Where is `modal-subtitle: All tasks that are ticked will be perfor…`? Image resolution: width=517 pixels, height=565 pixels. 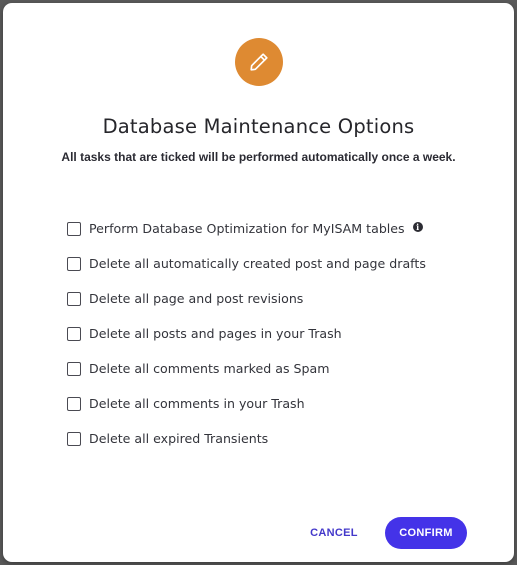
modal-subtitle: All tasks that are ticked will be perfor… is located at coordinates (258, 157).